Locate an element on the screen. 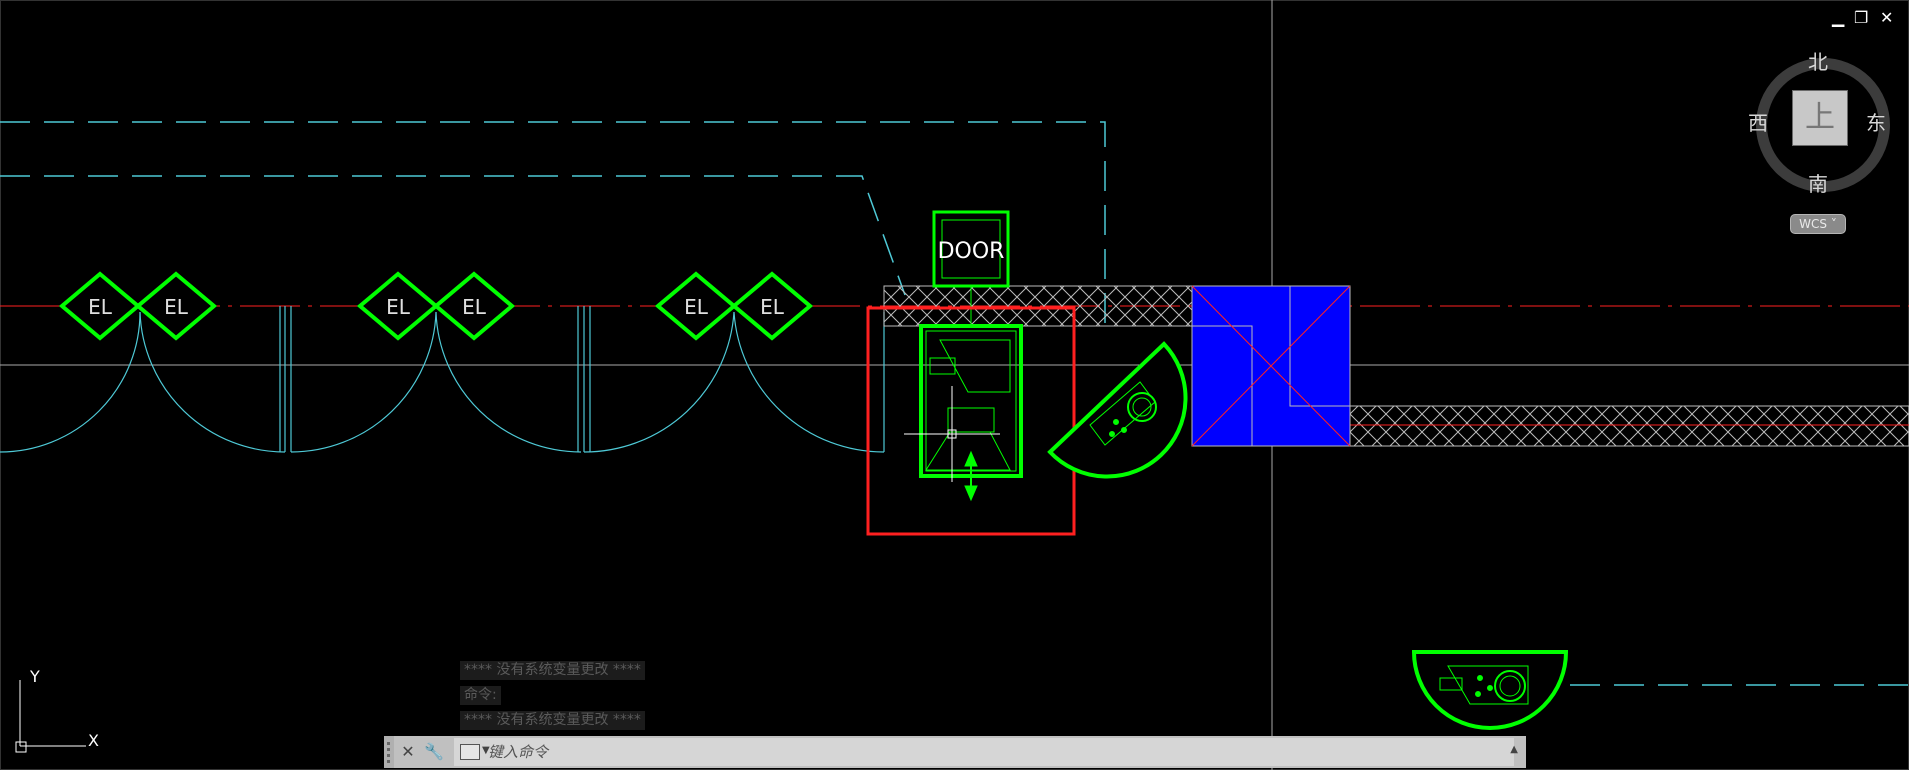 The height and width of the screenshot is (770, 1909). hatched-wall-right is located at coordinates (1629, 426).